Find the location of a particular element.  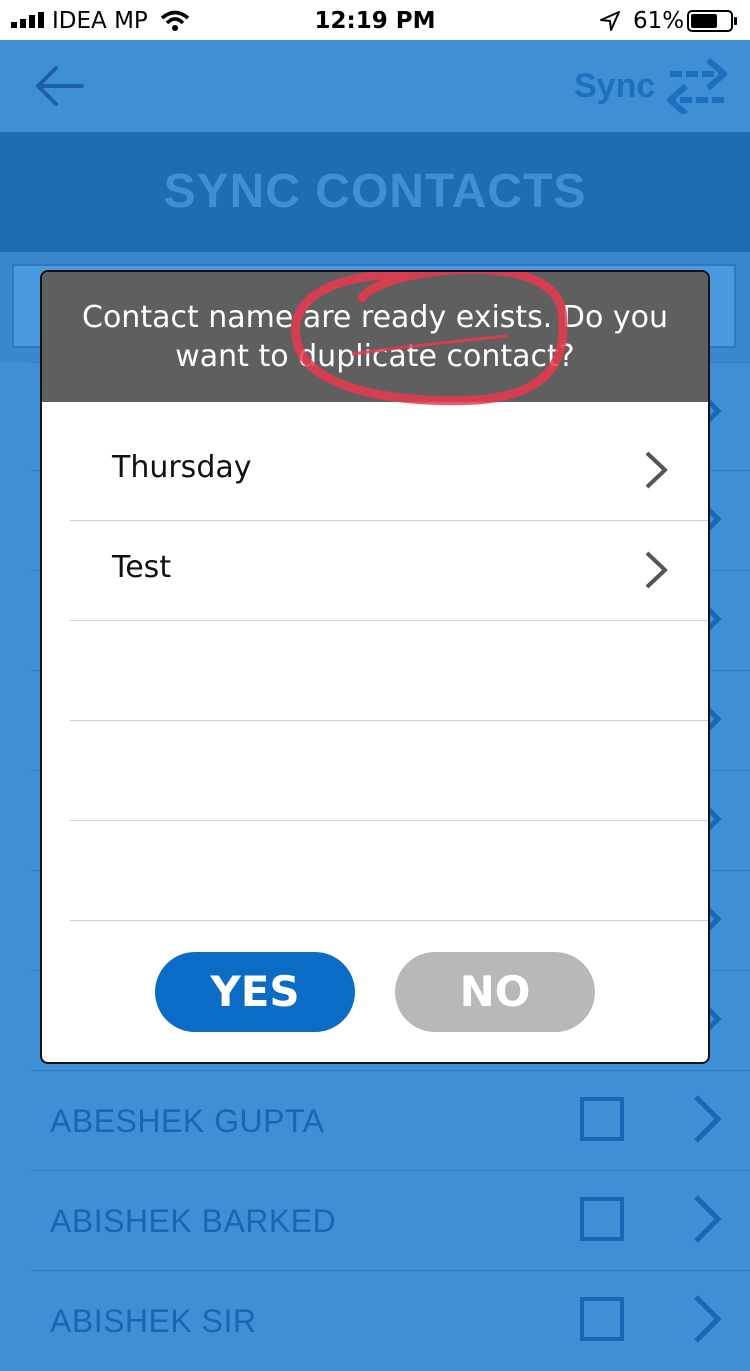

contact-name: ABISHEK BARKED is located at coordinates (193, 1221).